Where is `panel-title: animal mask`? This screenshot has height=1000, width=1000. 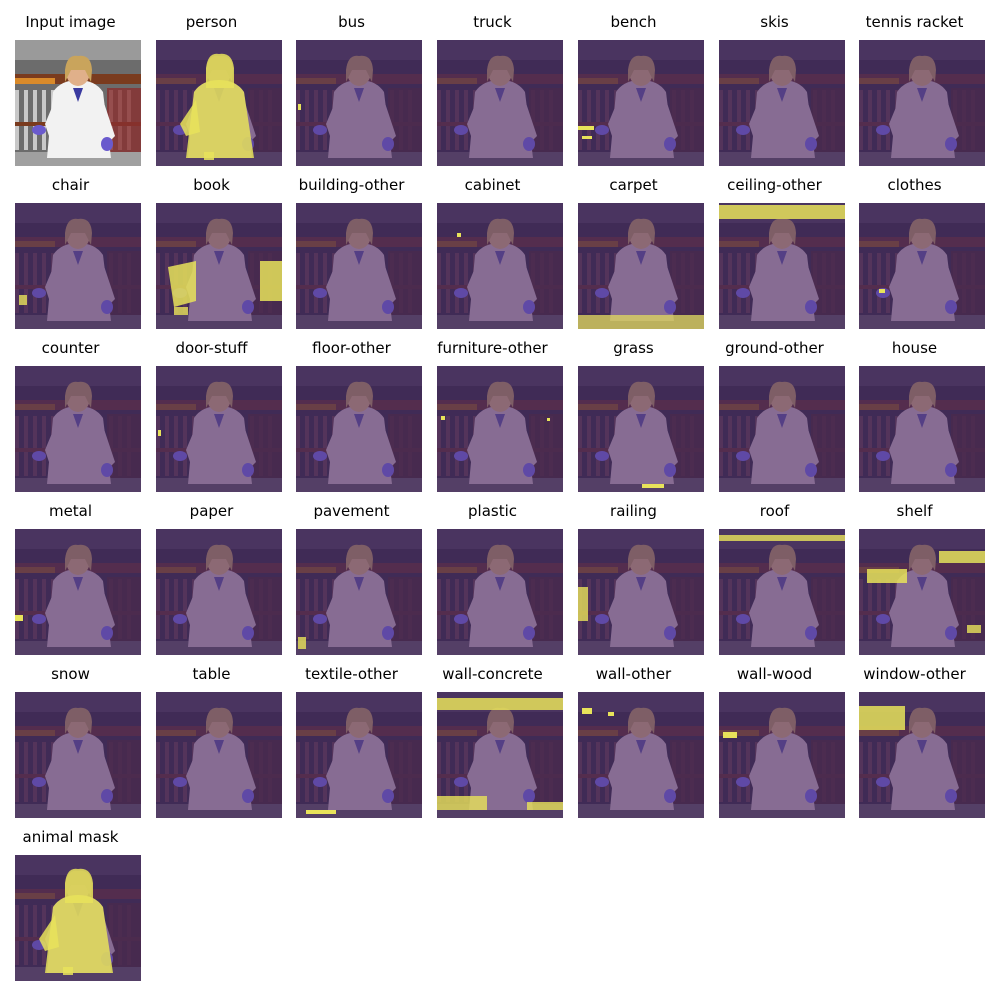 panel-title: animal mask is located at coordinates (70, 837).